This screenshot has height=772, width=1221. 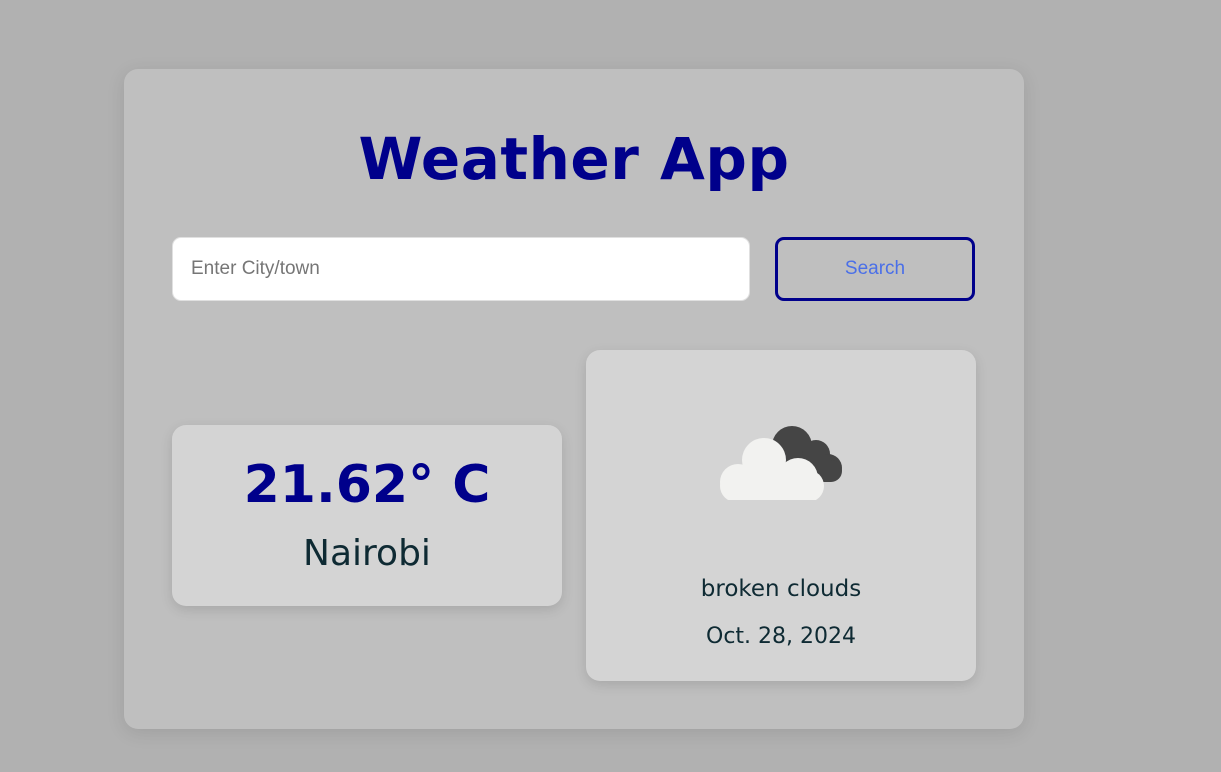 I want to click on condition-description: broken clouds, so click(x=781, y=589).